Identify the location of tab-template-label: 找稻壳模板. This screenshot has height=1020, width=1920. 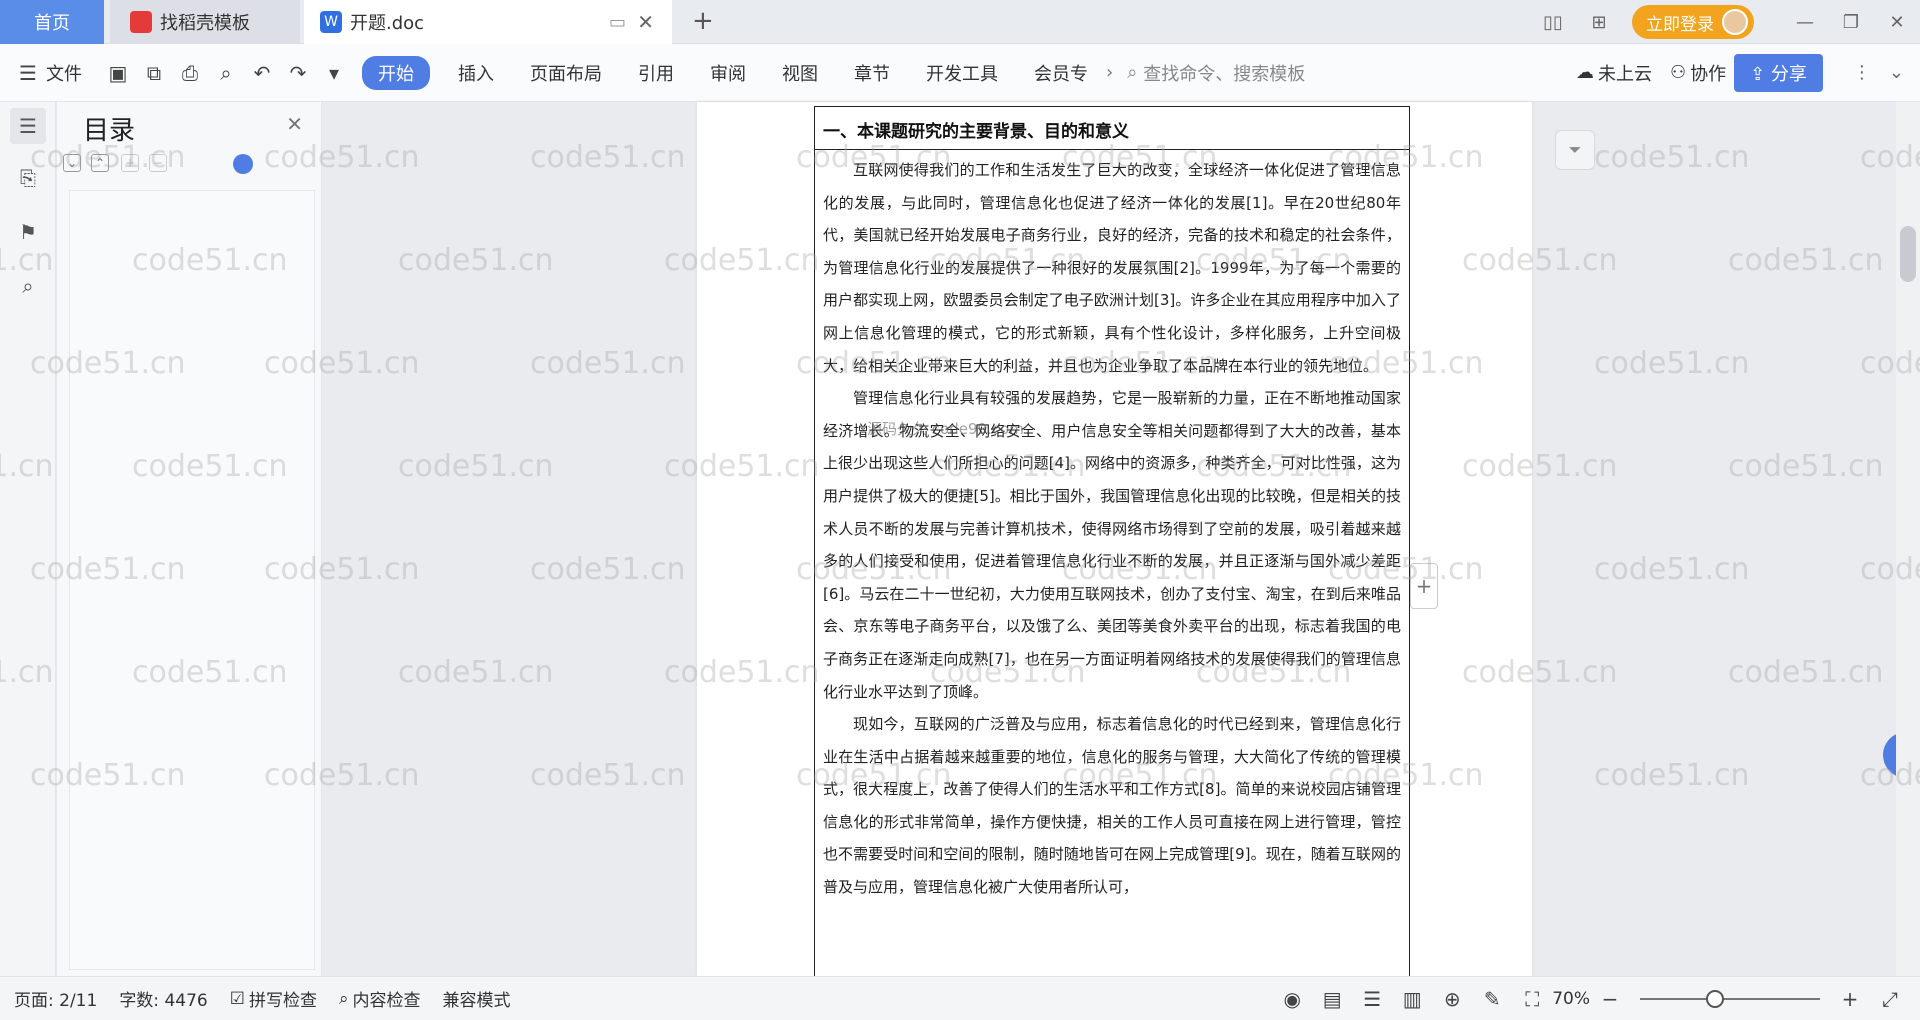
(205, 23).